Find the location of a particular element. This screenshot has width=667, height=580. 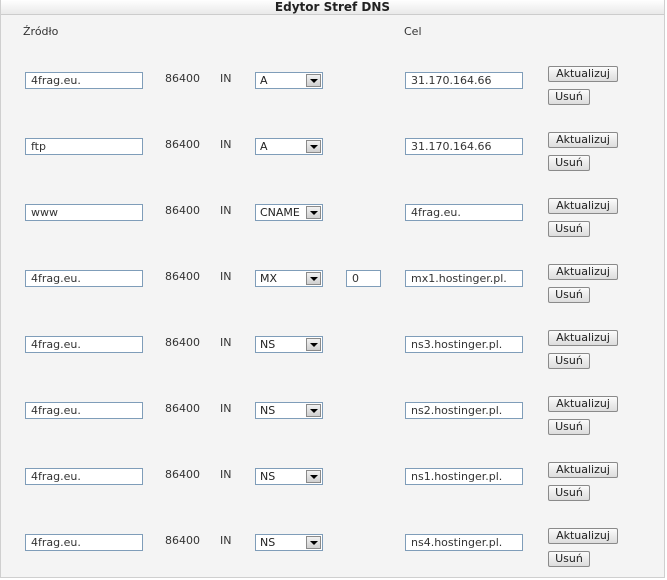

dns-record-row: www 86400 IN CNAME 4frag.eu. Aktualizuj Usuń is located at coordinates (332, 217).